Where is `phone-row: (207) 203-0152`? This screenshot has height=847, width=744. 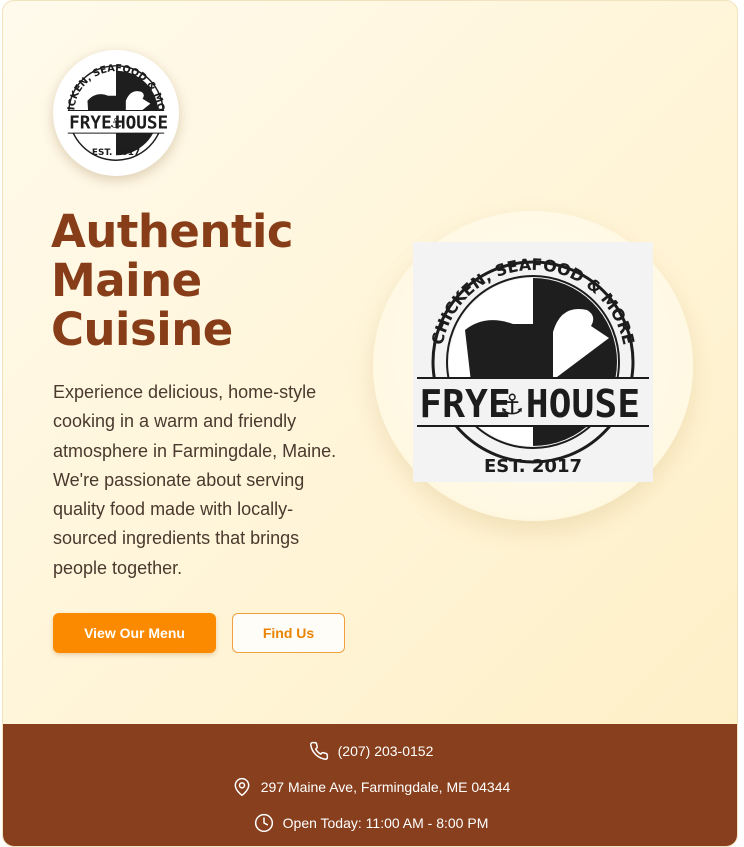
phone-row: (207) 203-0152 is located at coordinates (370, 751).